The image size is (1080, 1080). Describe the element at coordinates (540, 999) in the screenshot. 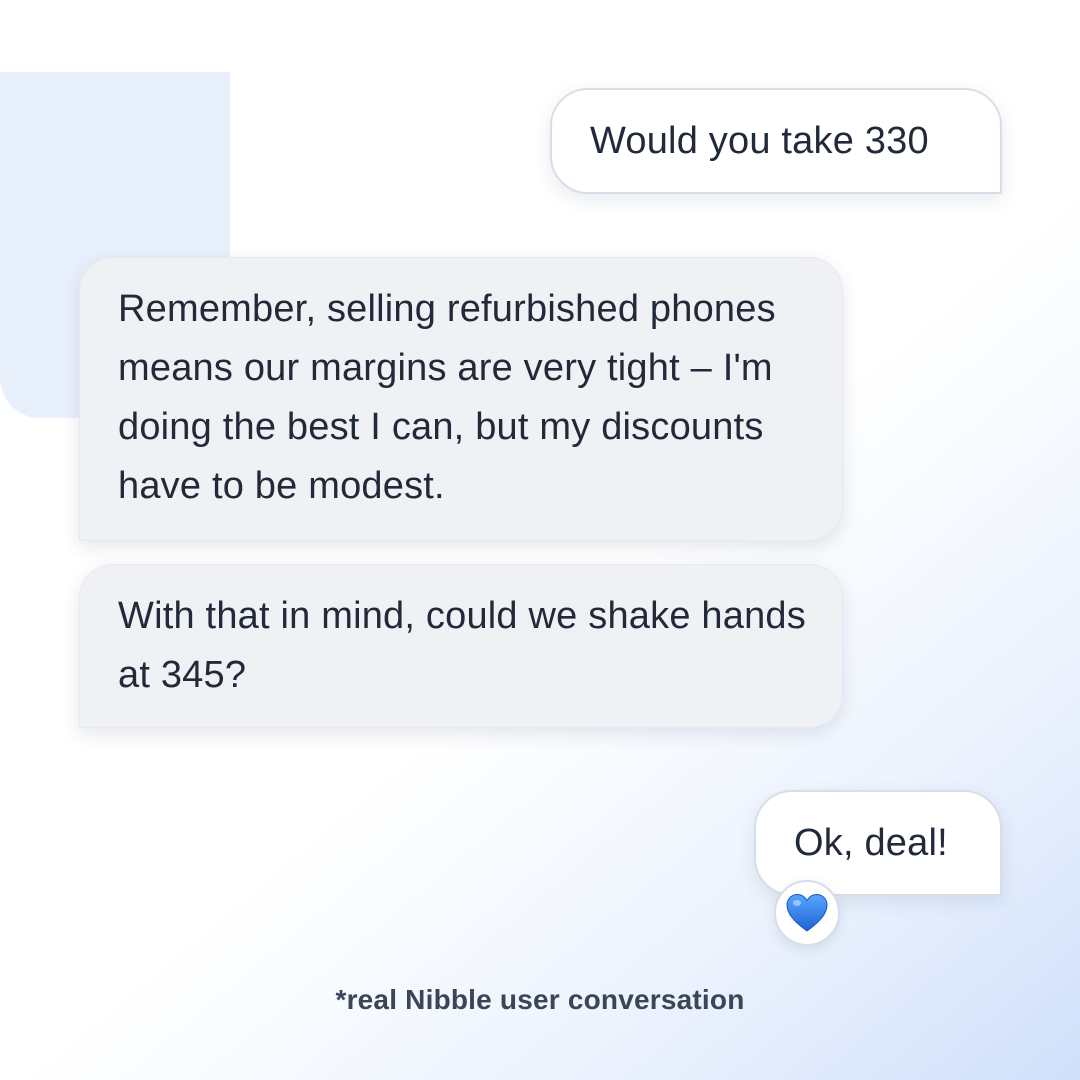

I see `footnote: *real Nibble user conversation` at that location.